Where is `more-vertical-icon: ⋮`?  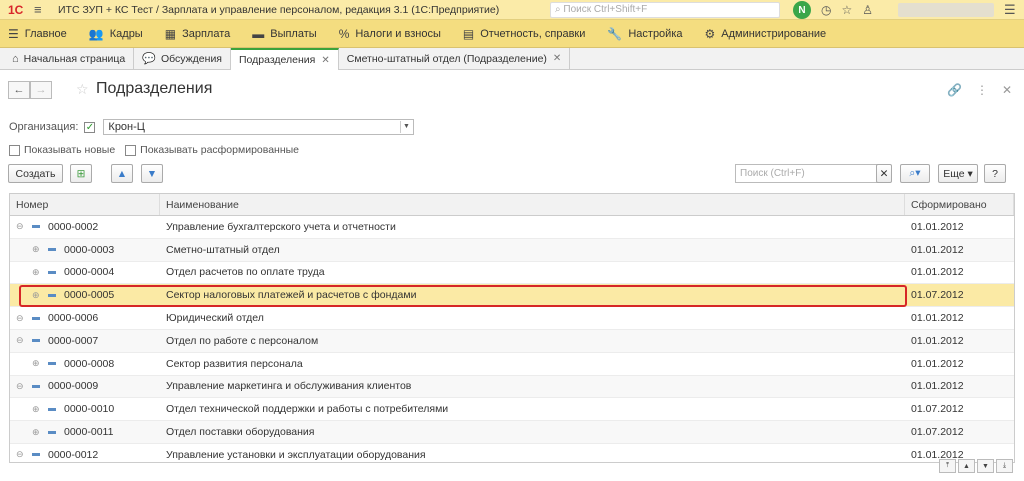 more-vertical-icon: ⋮ is located at coordinates (982, 90).